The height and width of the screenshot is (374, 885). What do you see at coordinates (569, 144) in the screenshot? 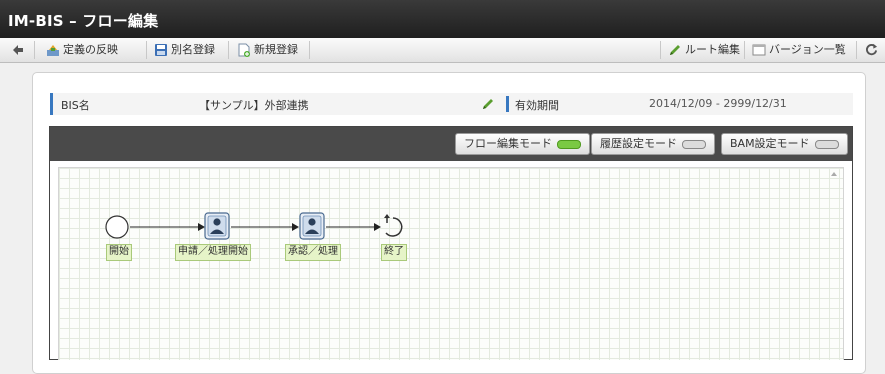
I see `flow-edit-toggle-indicator` at bounding box center [569, 144].